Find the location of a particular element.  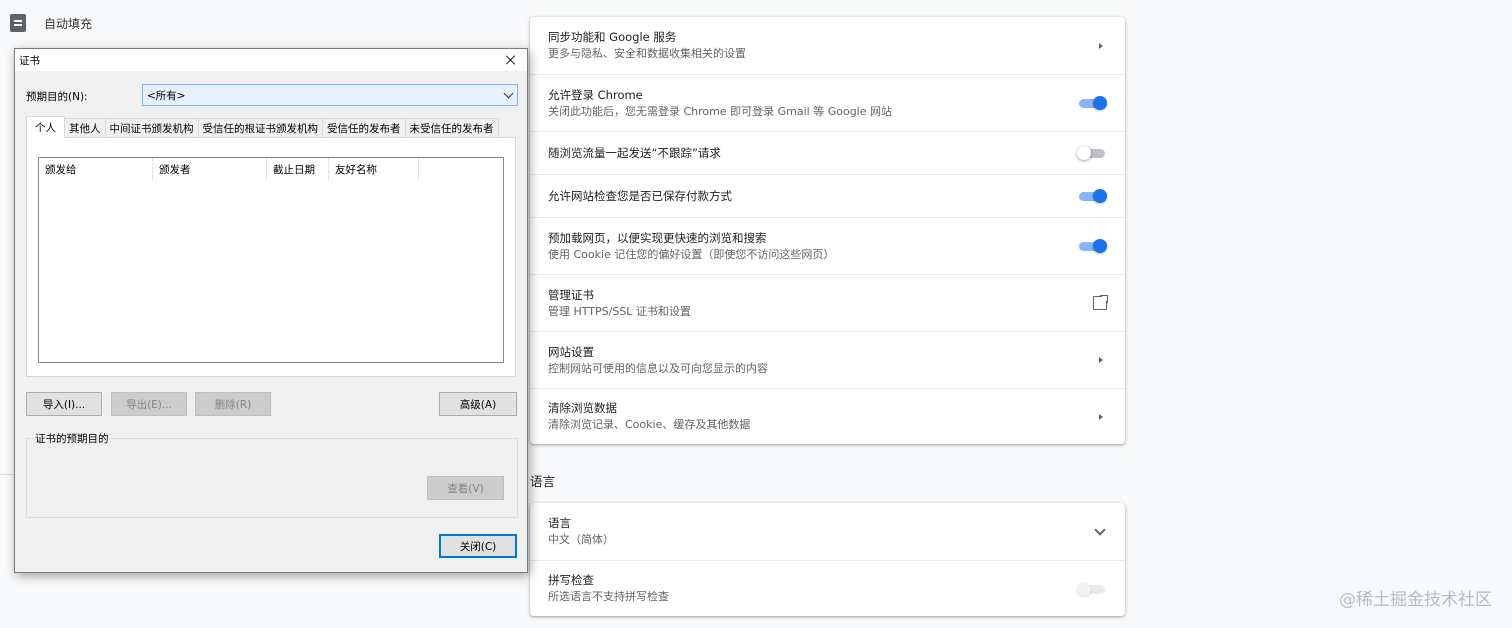

row-subtitle: 中文（简体） is located at coordinates (581, 539).